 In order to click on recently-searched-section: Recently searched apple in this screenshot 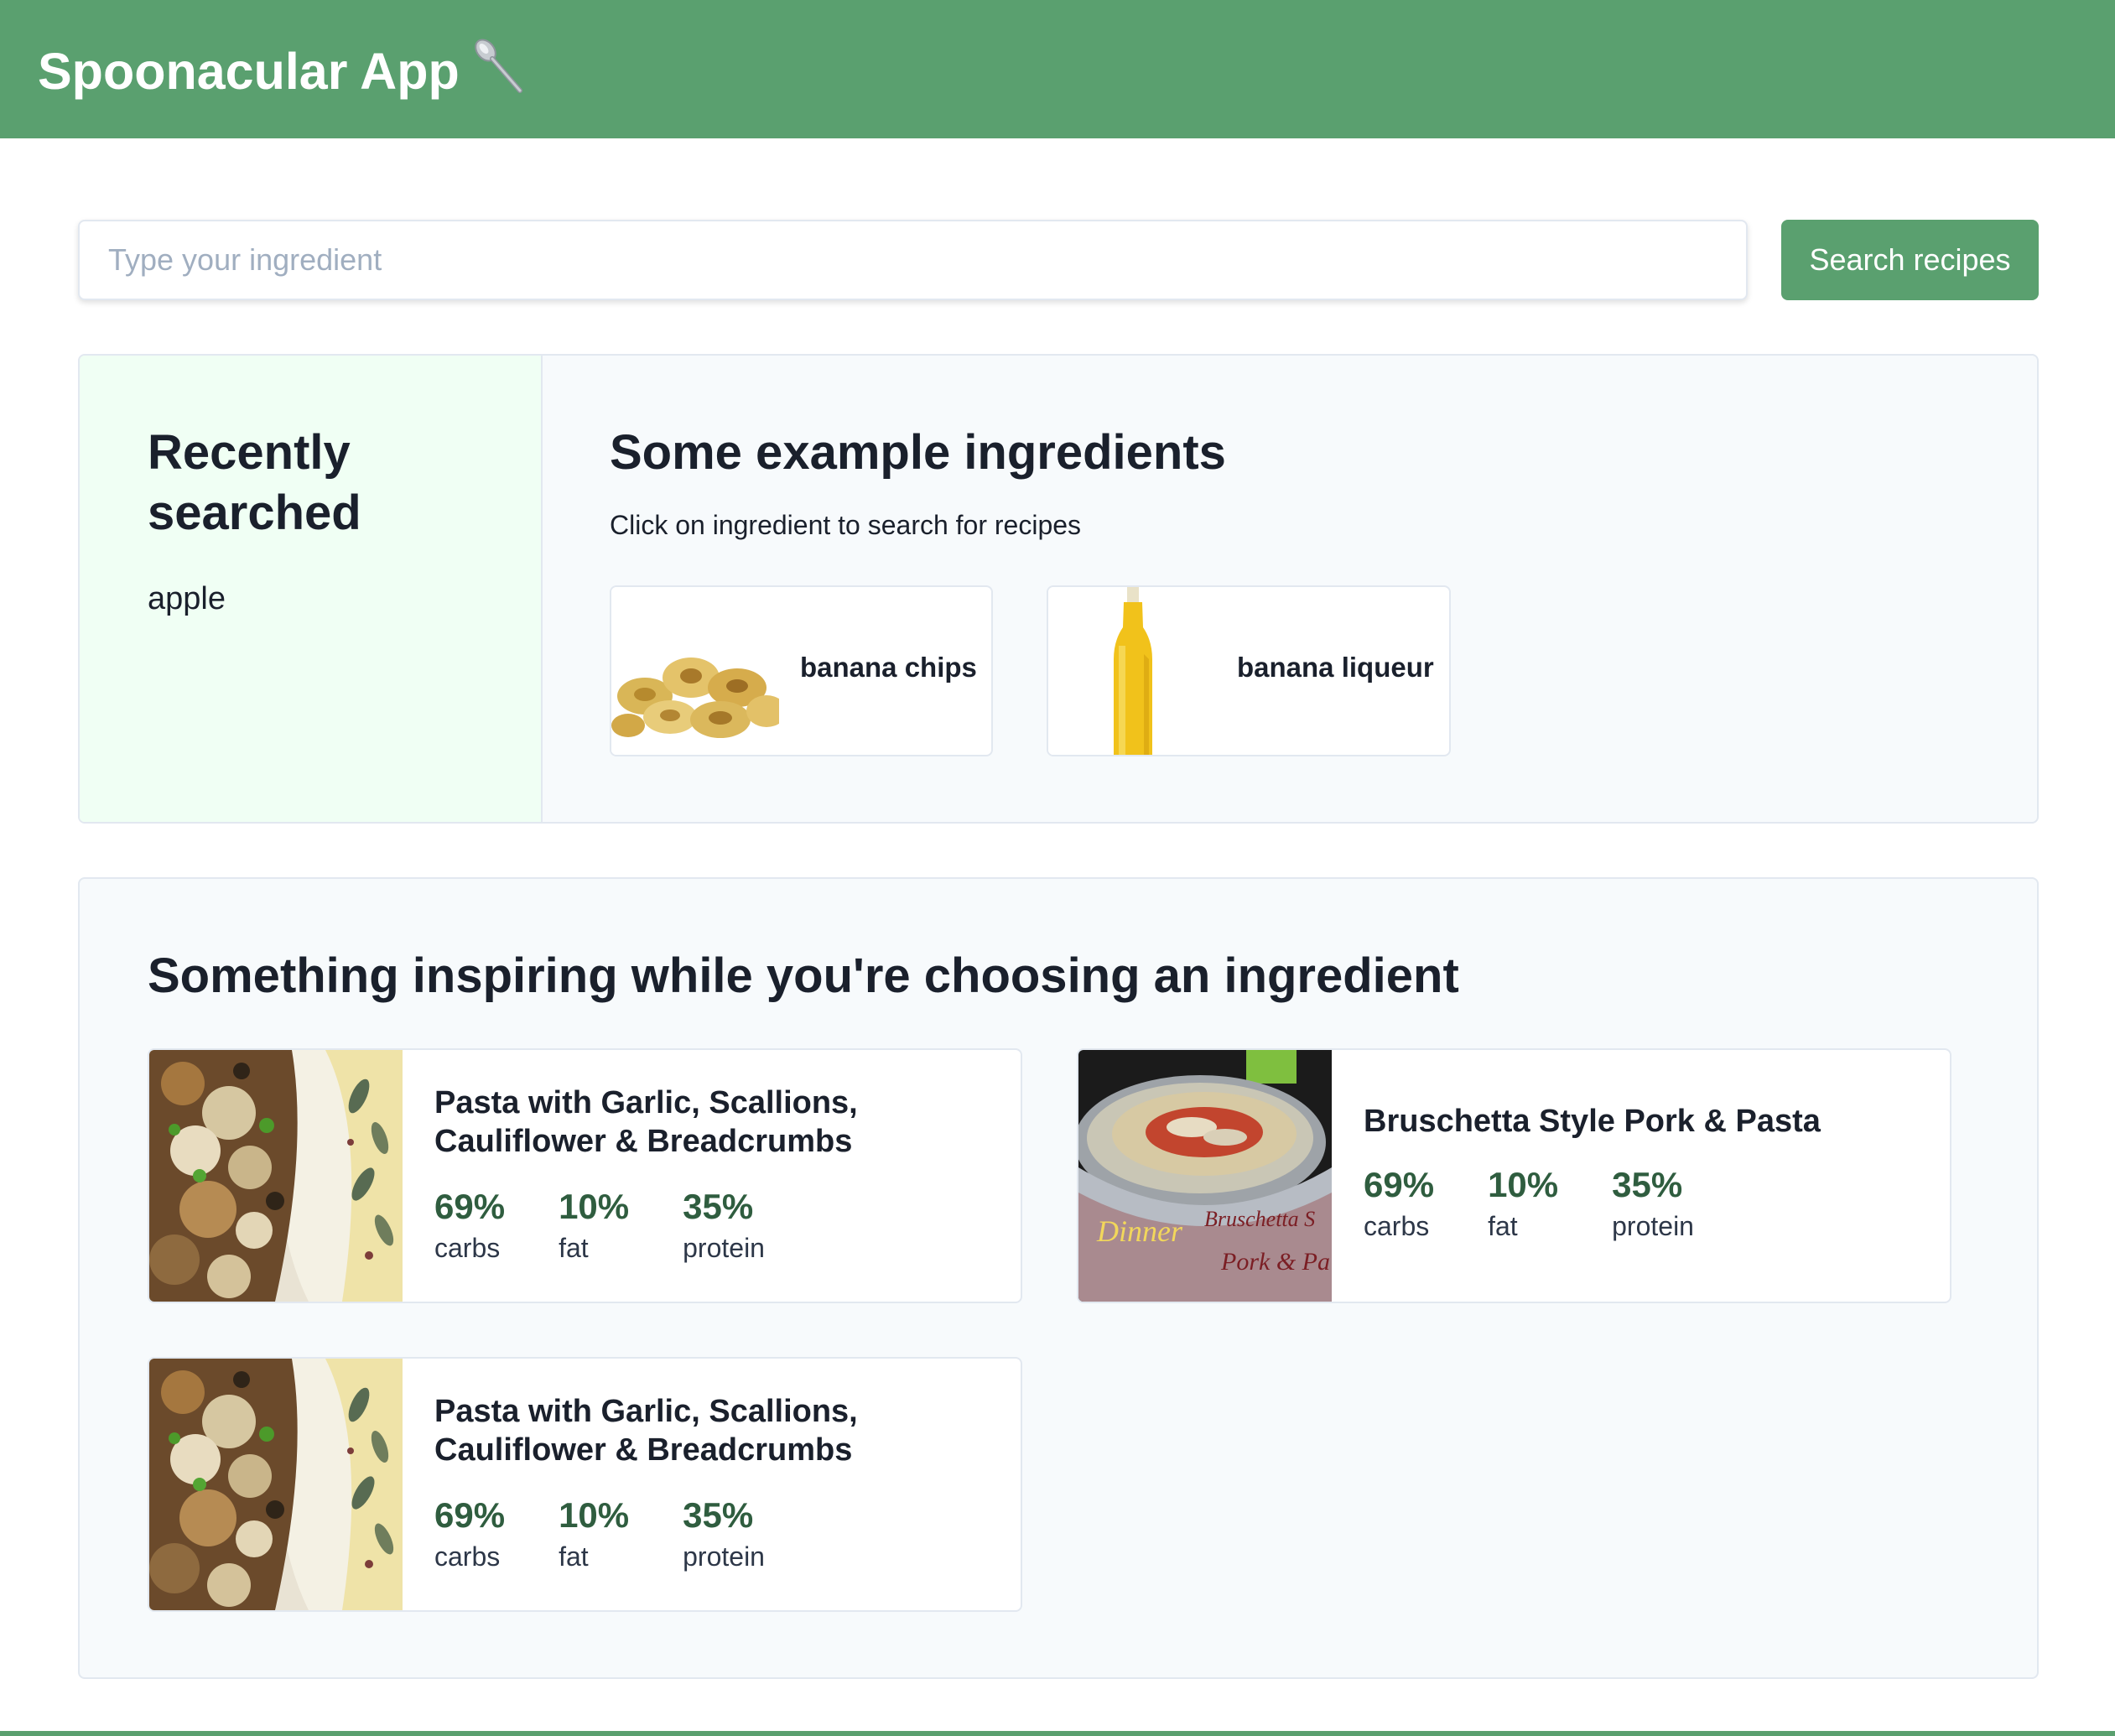, I will do `click(311, 589)`.